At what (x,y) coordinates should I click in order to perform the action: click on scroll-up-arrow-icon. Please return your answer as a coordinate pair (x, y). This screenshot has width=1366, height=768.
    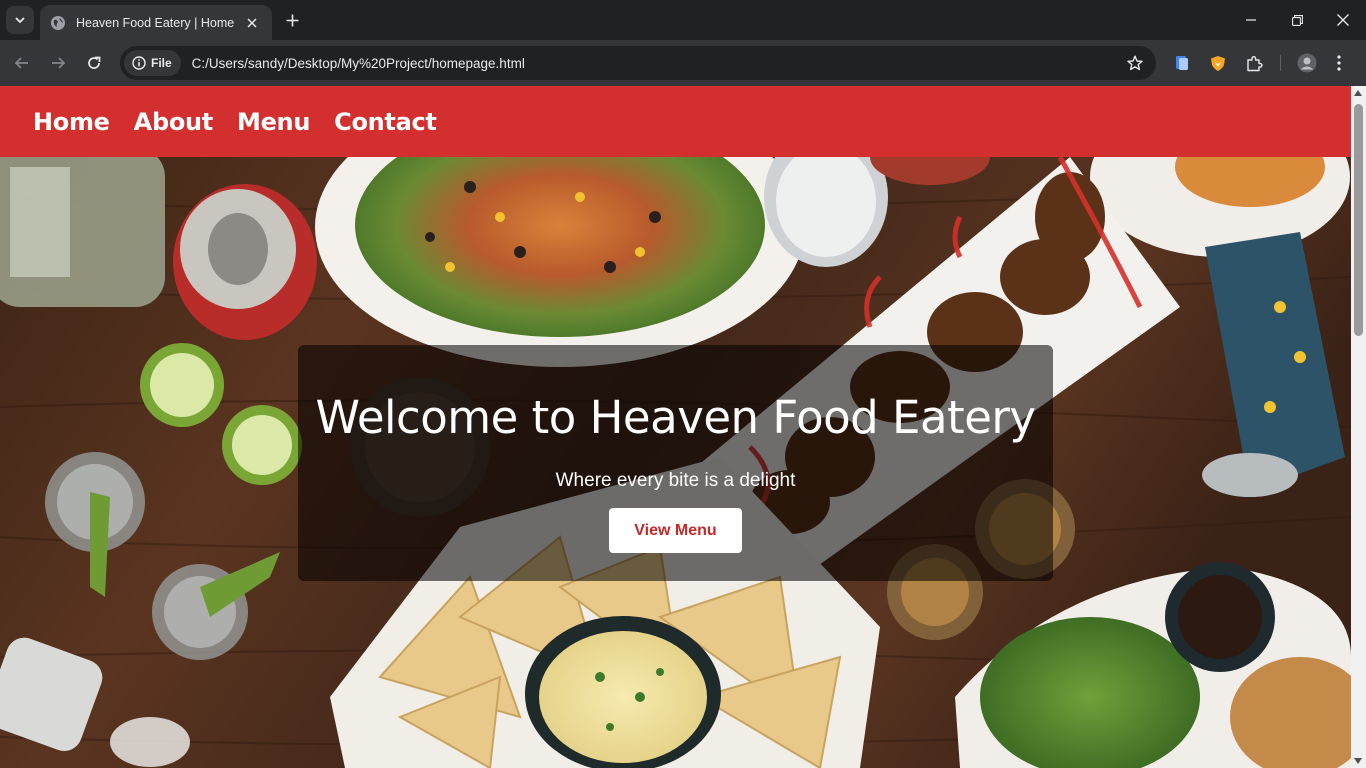
    Looking at the image, I should click on (1358, 93).